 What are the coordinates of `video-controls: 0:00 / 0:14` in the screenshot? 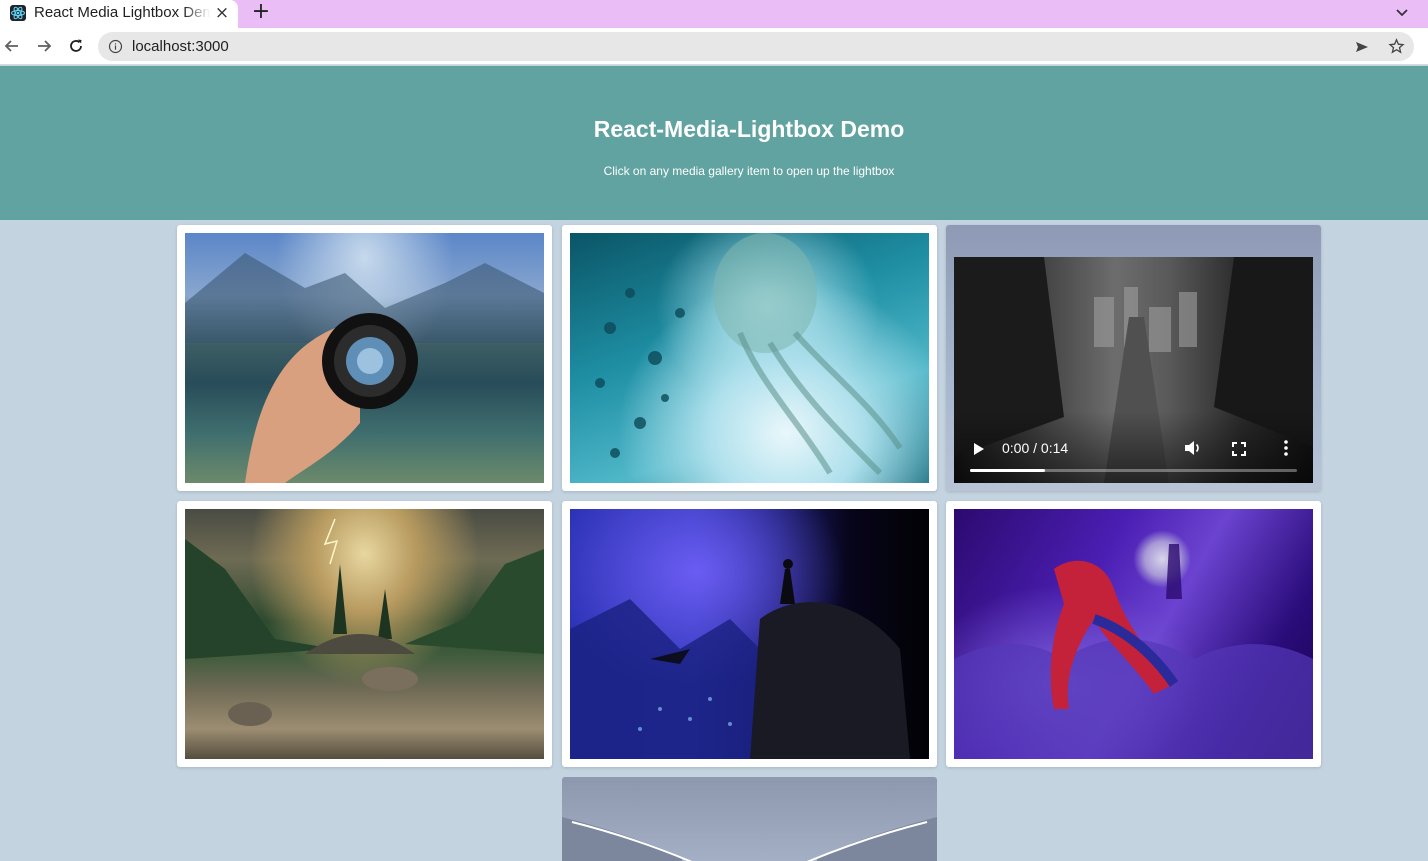 It's located at (1133, 447).